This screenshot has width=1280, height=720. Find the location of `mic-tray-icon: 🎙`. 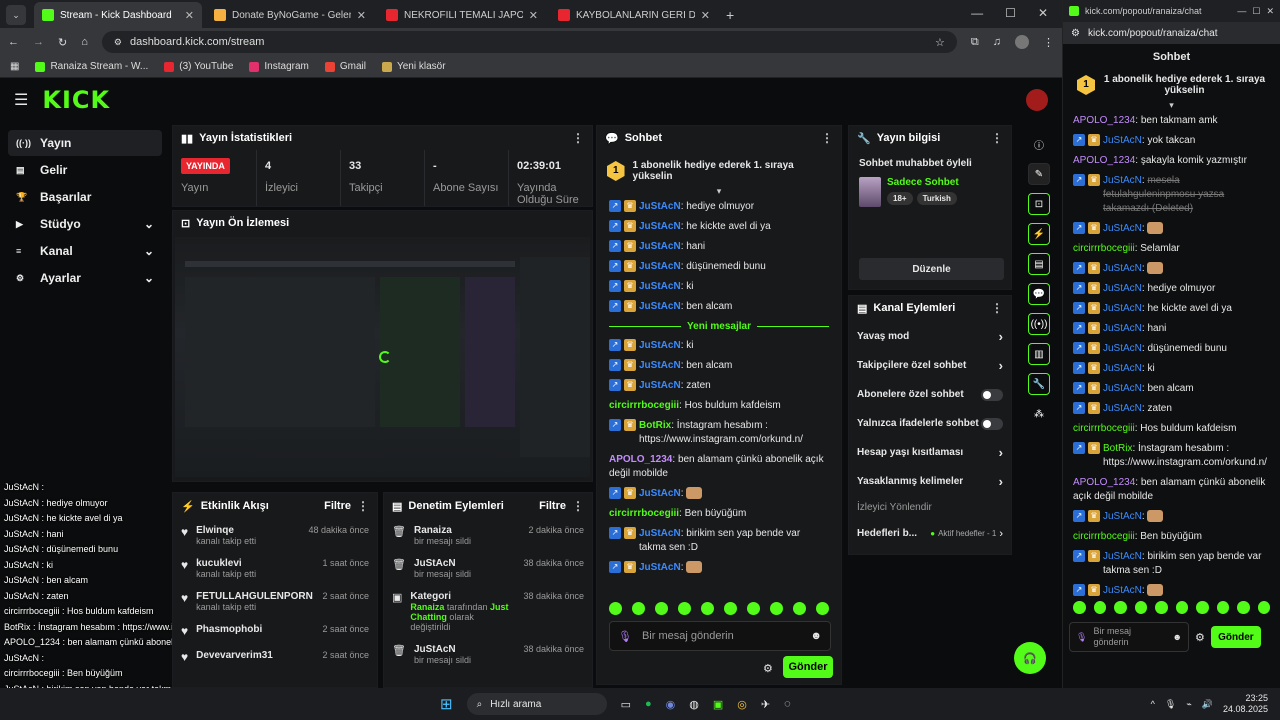

mic-tray-icon: 🎙 is located at coordinates (1170, 704).